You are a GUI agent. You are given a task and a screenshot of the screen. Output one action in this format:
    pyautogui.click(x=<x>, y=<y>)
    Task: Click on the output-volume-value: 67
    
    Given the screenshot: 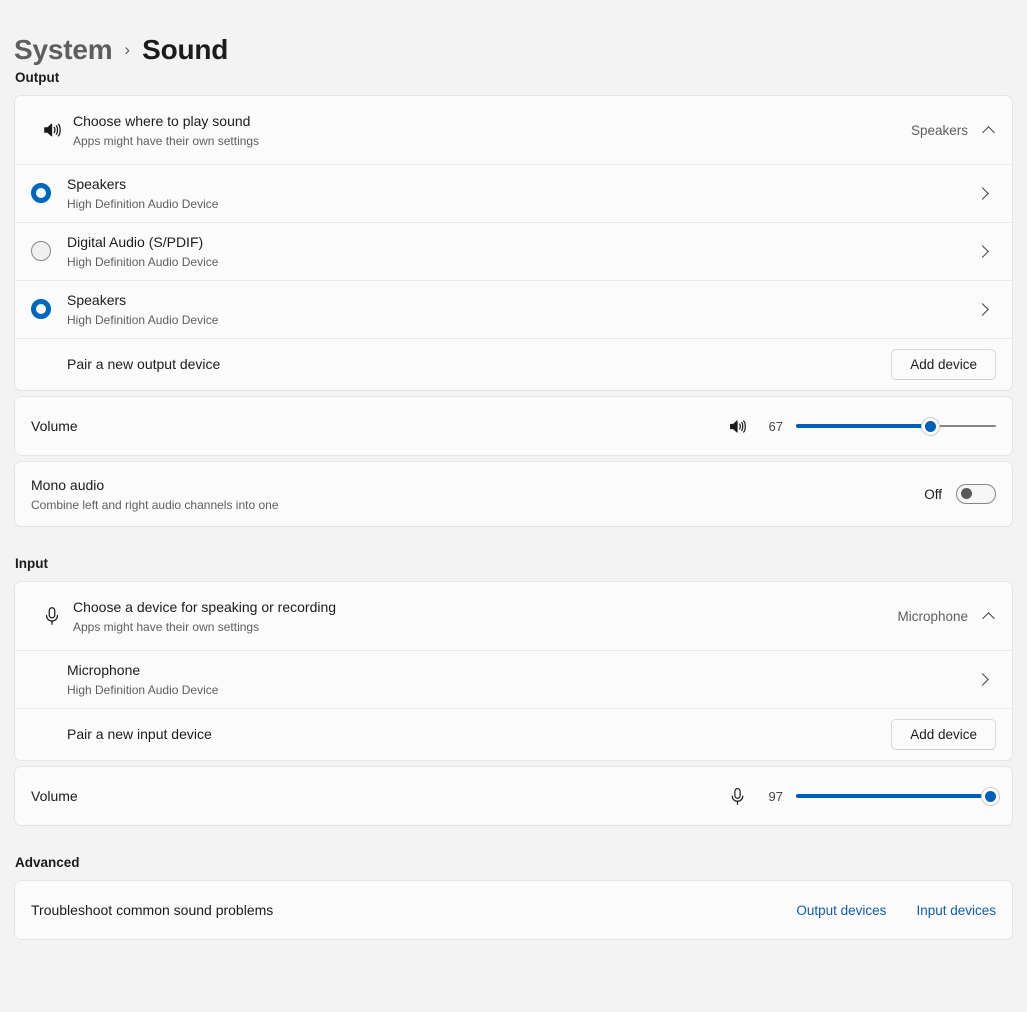 What is the action you would take?
    pyautogui.click(x=775, y=426)
    